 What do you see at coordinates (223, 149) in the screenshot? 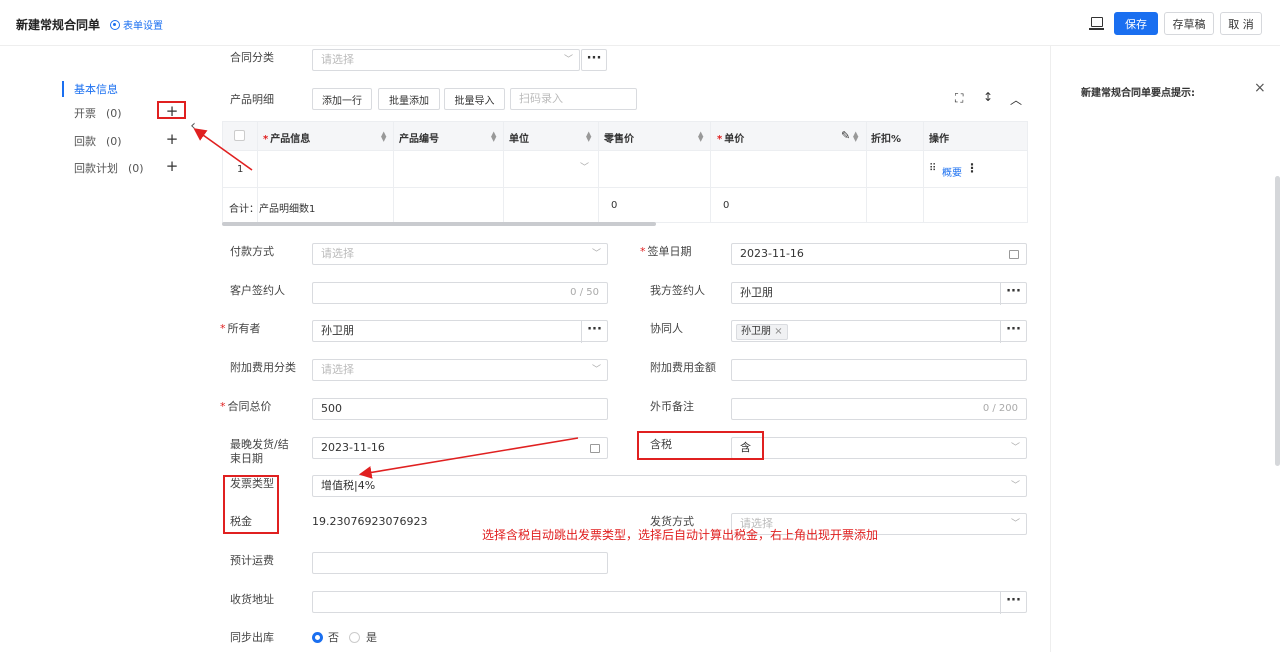
I see `arrow-to-invoice-plus` at bounding box center [223, 149].